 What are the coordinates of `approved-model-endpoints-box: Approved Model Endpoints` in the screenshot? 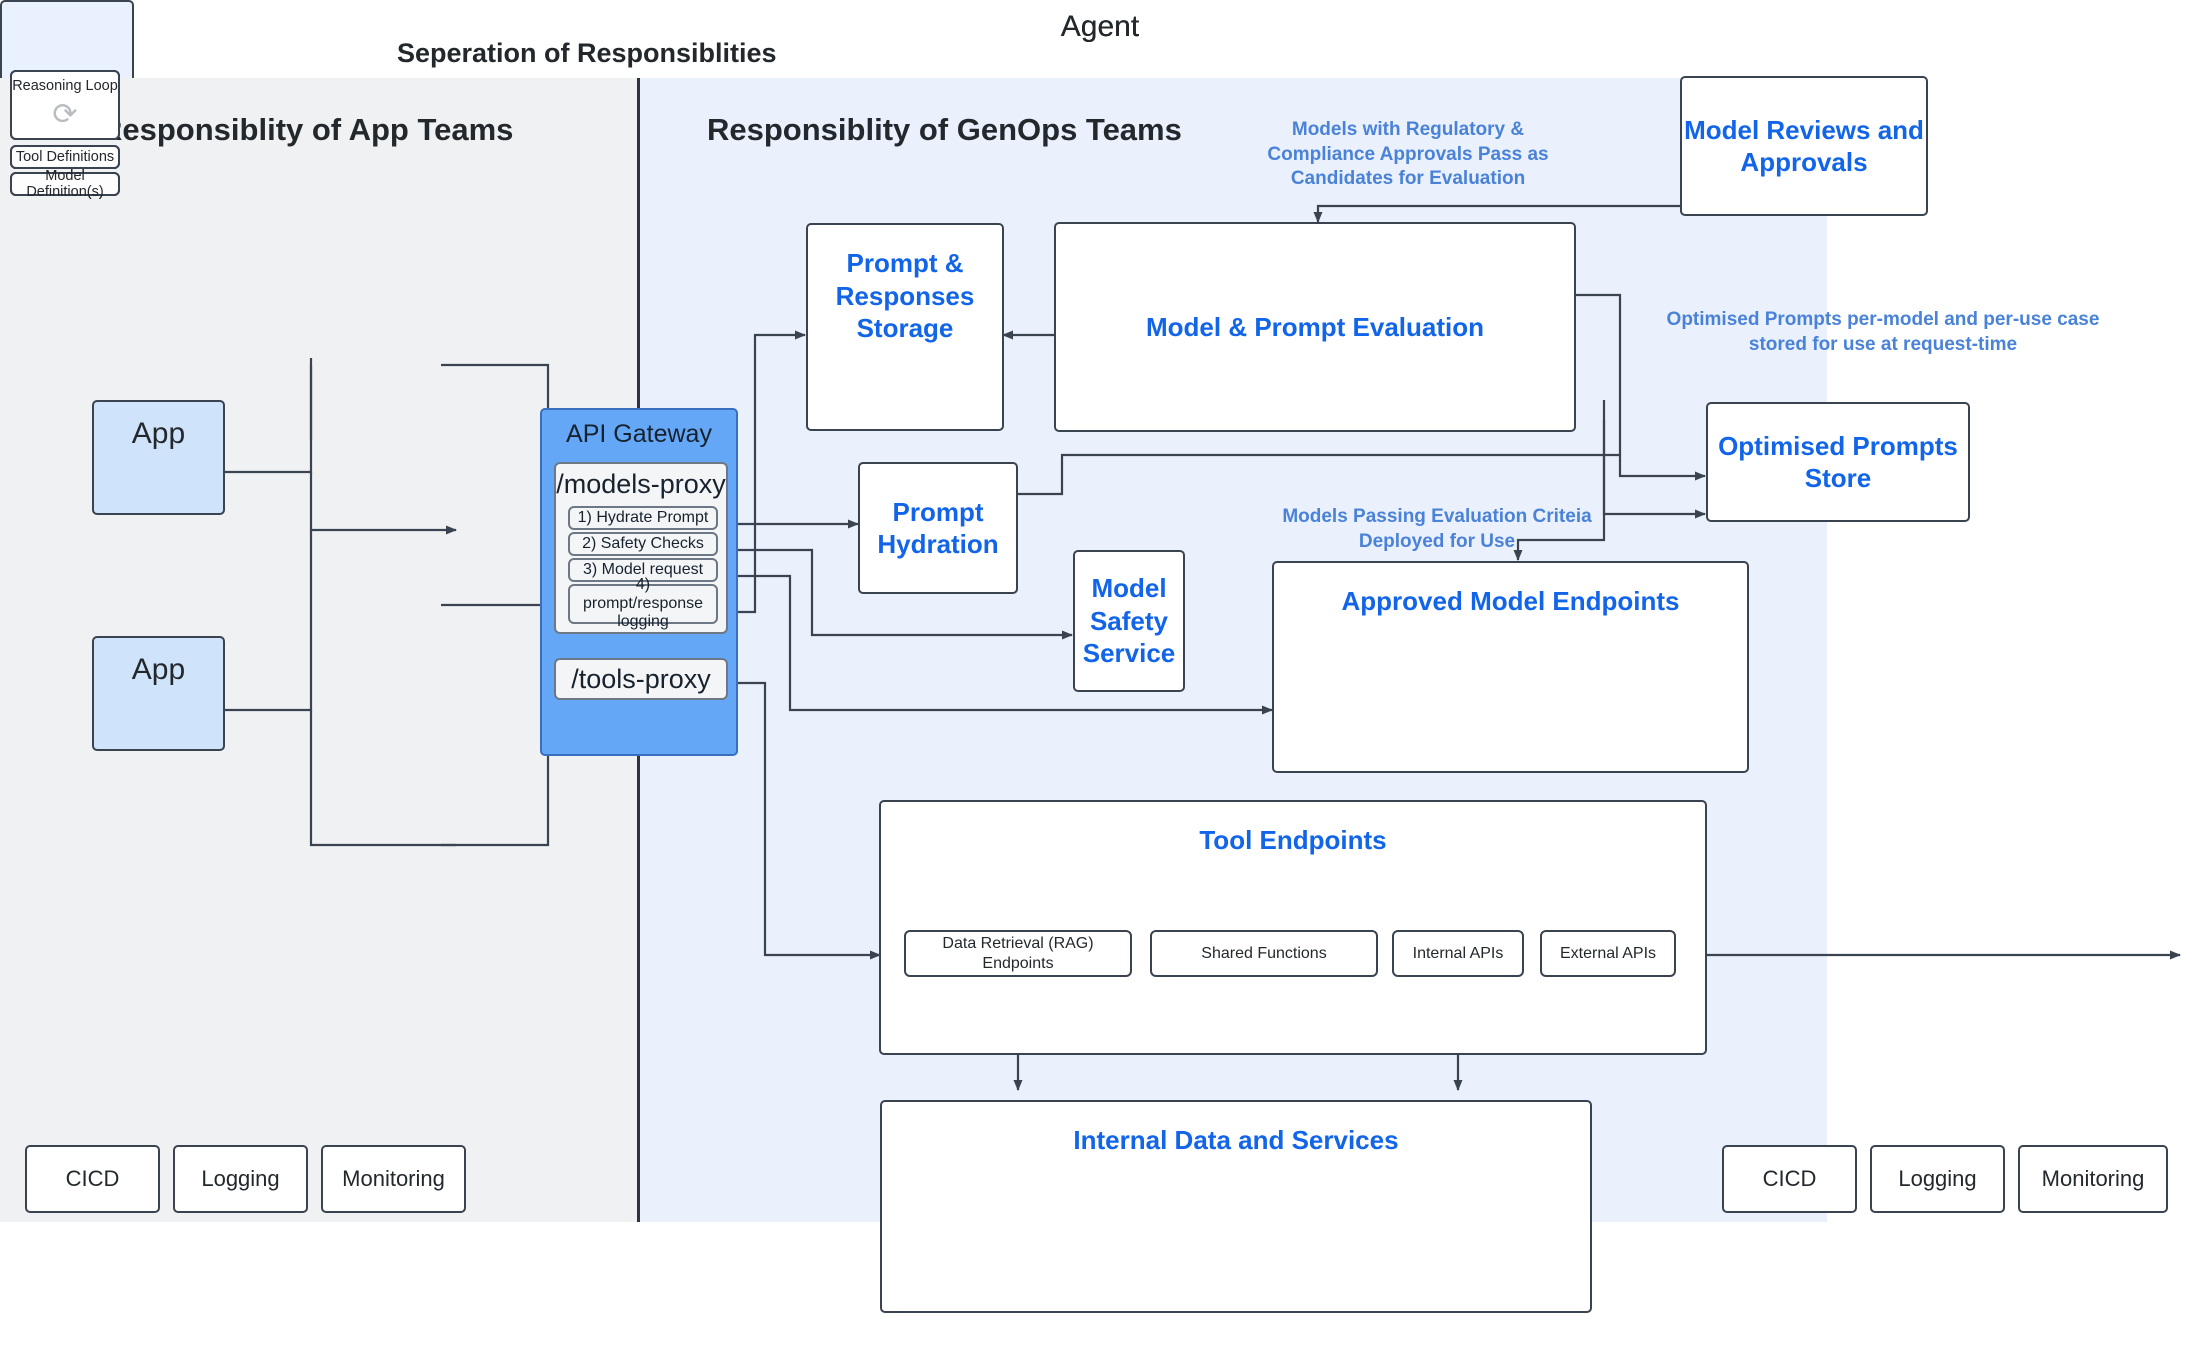 It's located at (1510, 667).